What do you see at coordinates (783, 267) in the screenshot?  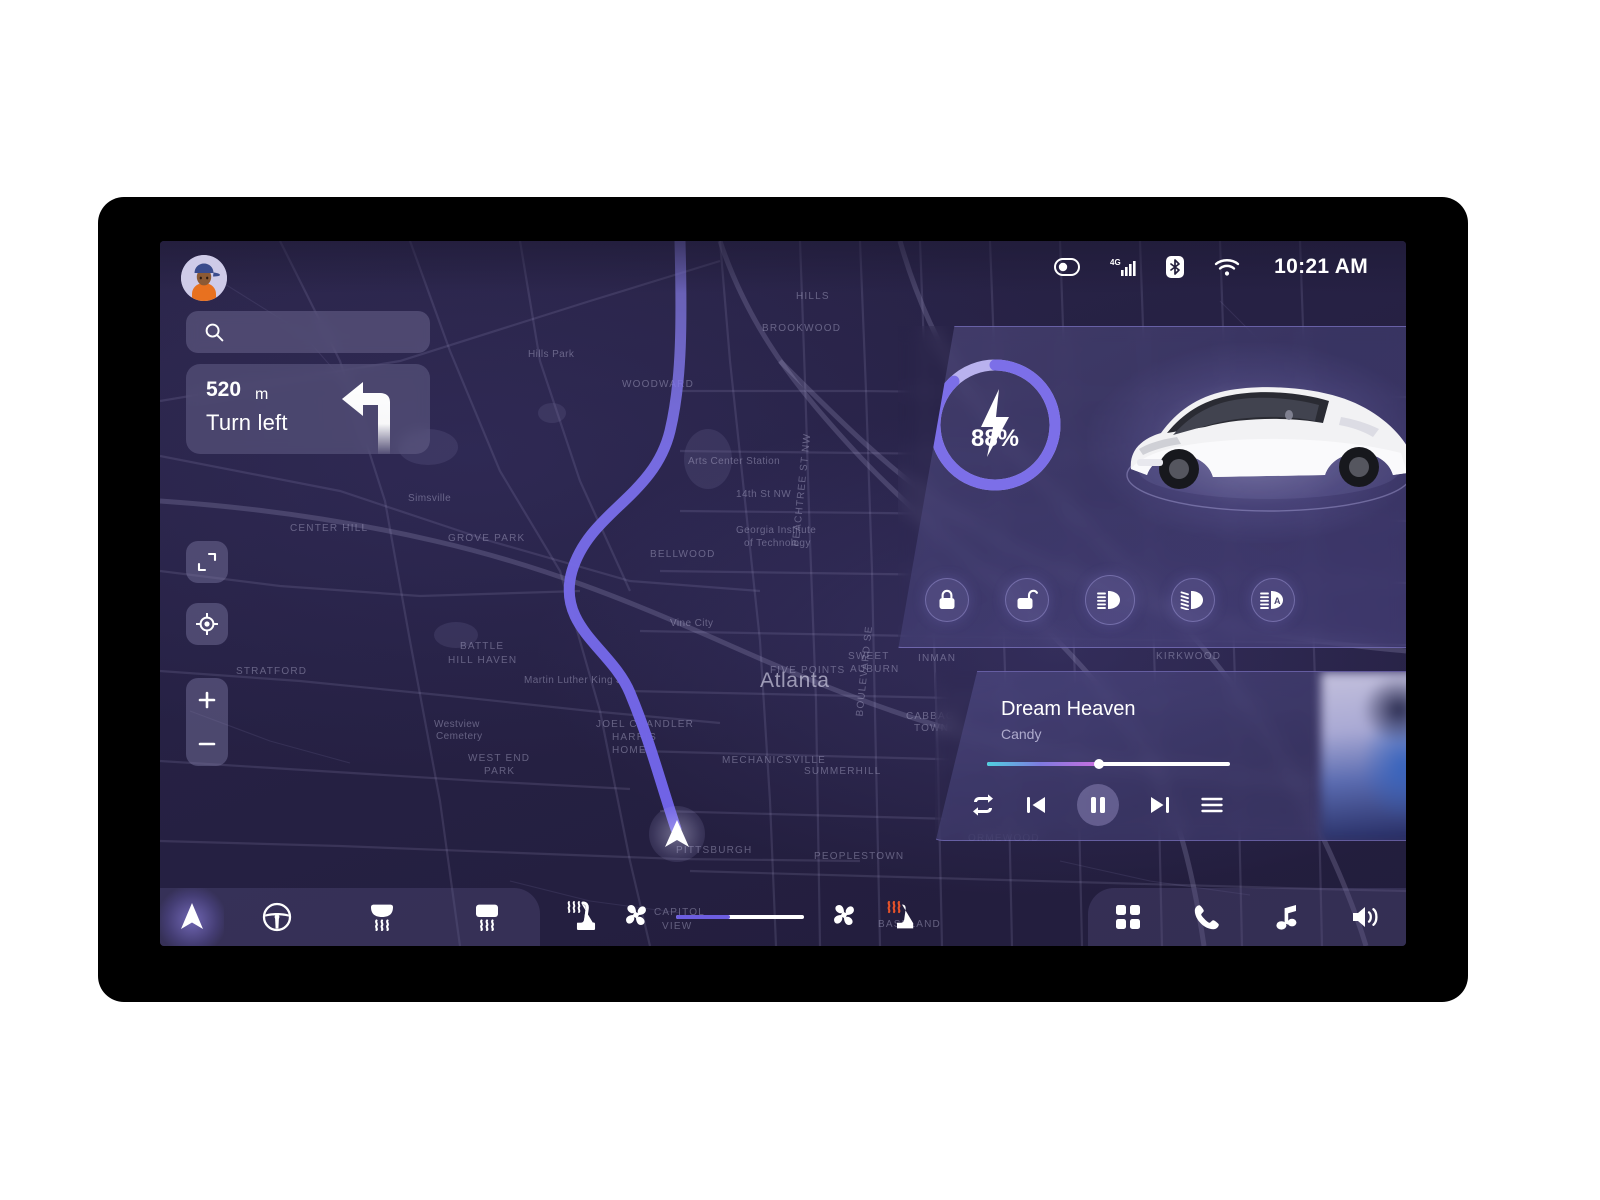 I see `status-bar: 4G 10:21 AM` at bounding box center [783, 267].